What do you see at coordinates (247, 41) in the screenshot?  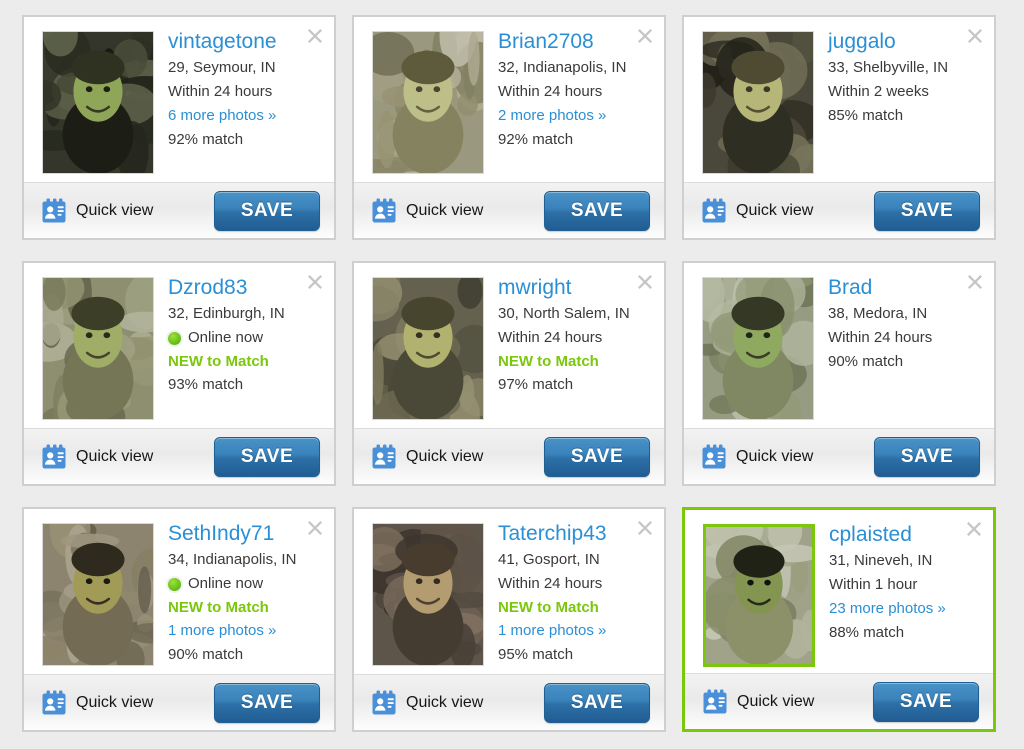 I see `profile-username-link: vintagetone` at bounding box center [247, 41].